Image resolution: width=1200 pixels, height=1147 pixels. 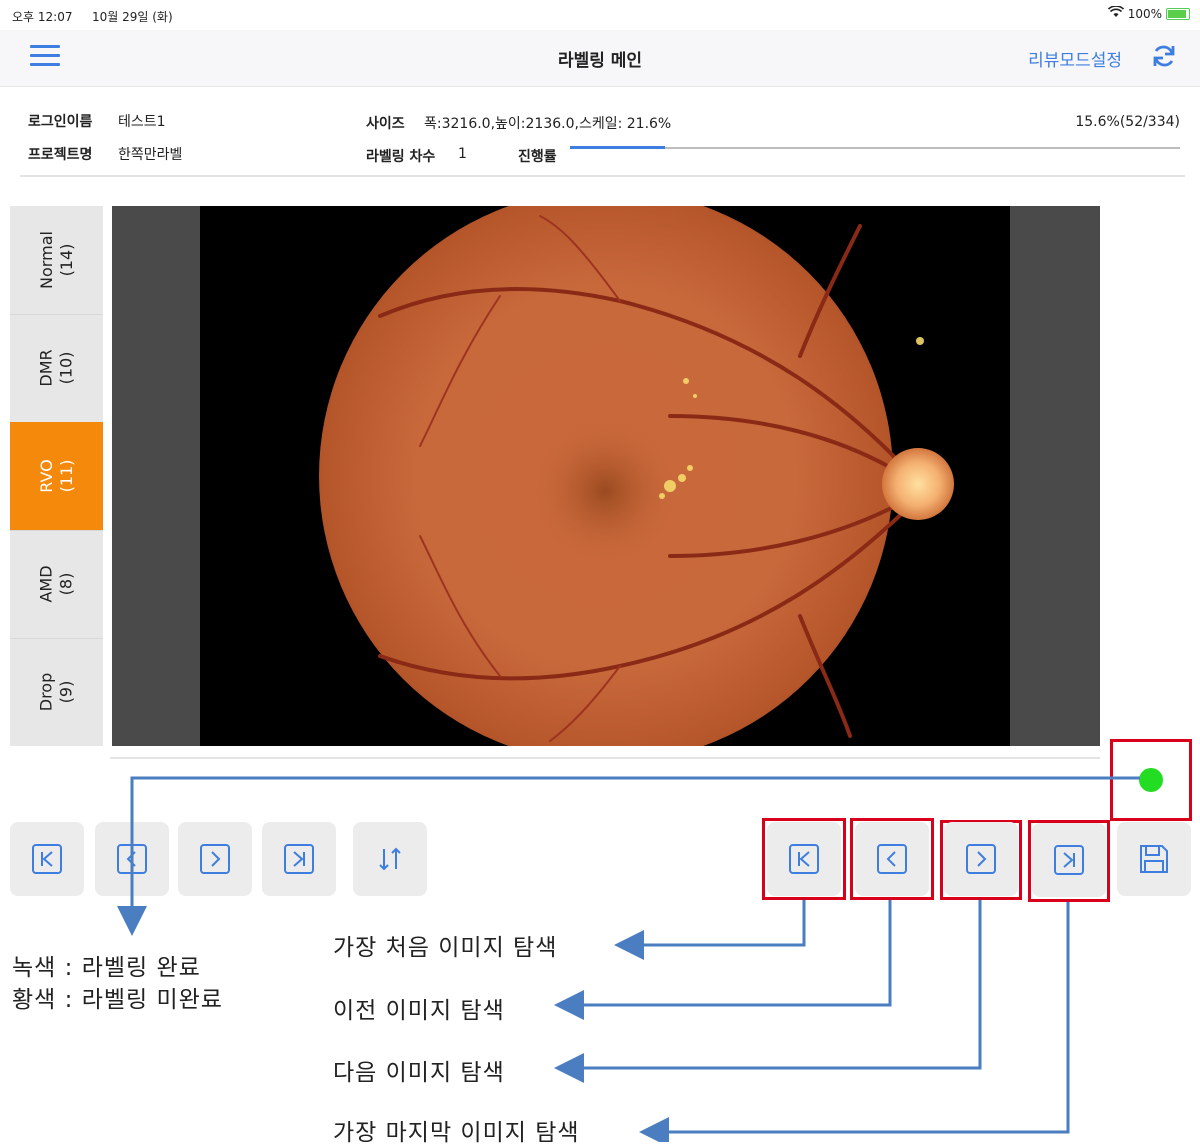 I want to click on prev-image-caption: 이전 이미지 탐색, so click(x=419, y=1011).